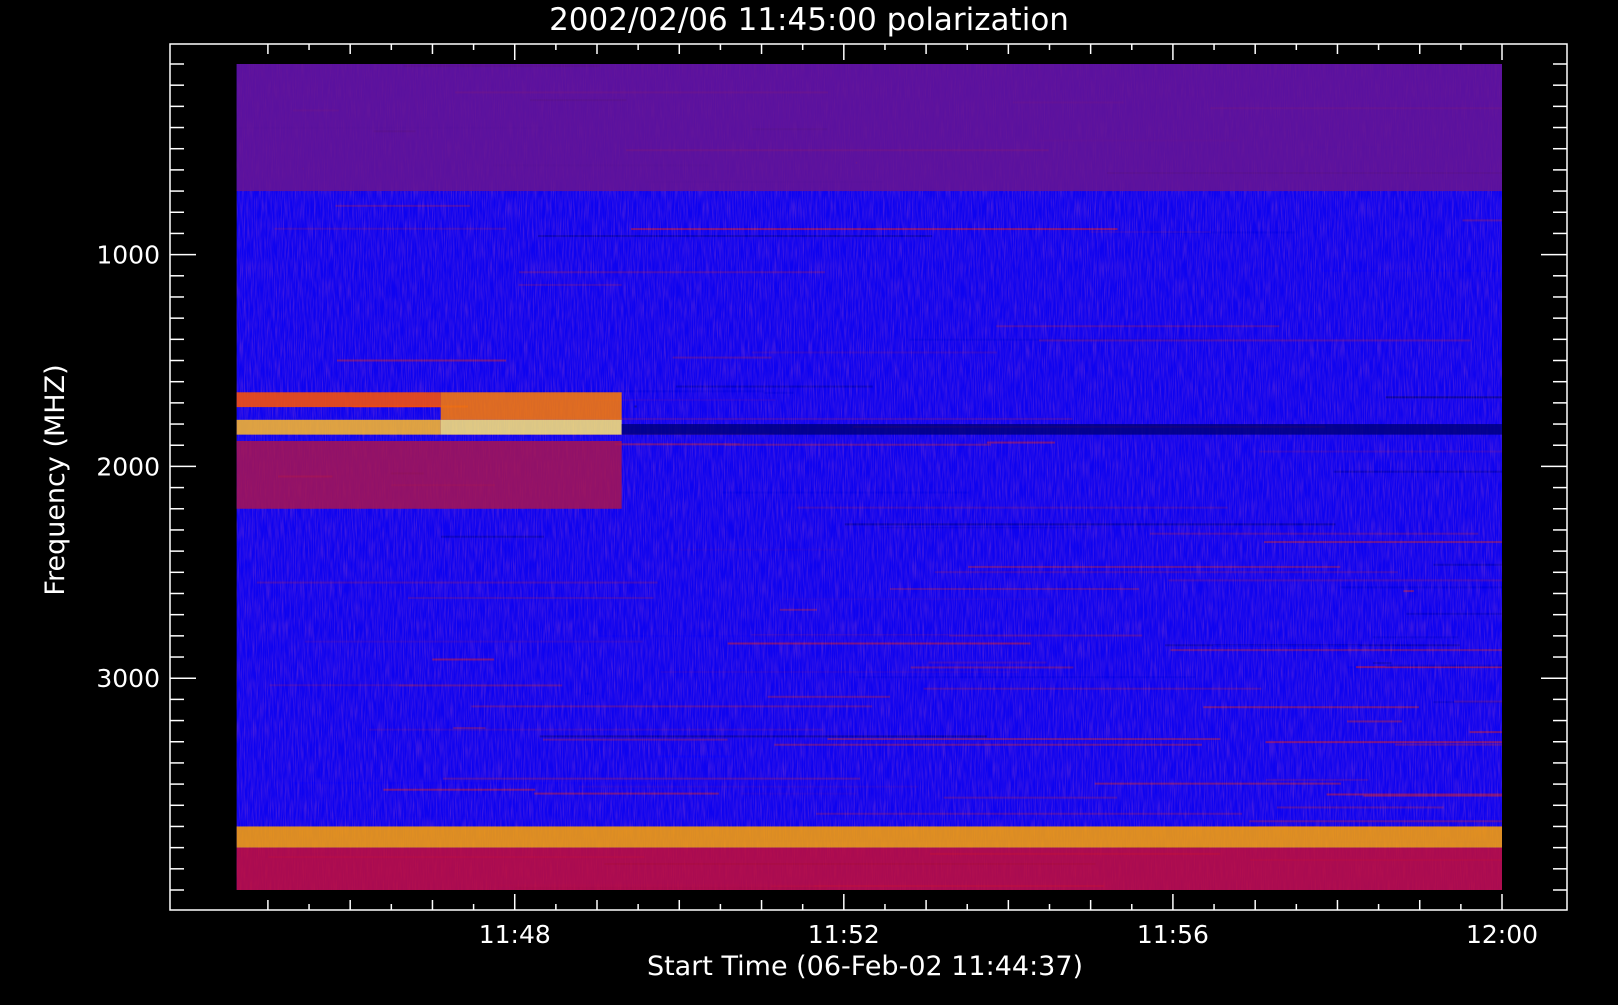  What do you see at coordinates (515, 934) in the screenshot?
I see `x-tick-label: 11:48` at bounding box center [515, 934].